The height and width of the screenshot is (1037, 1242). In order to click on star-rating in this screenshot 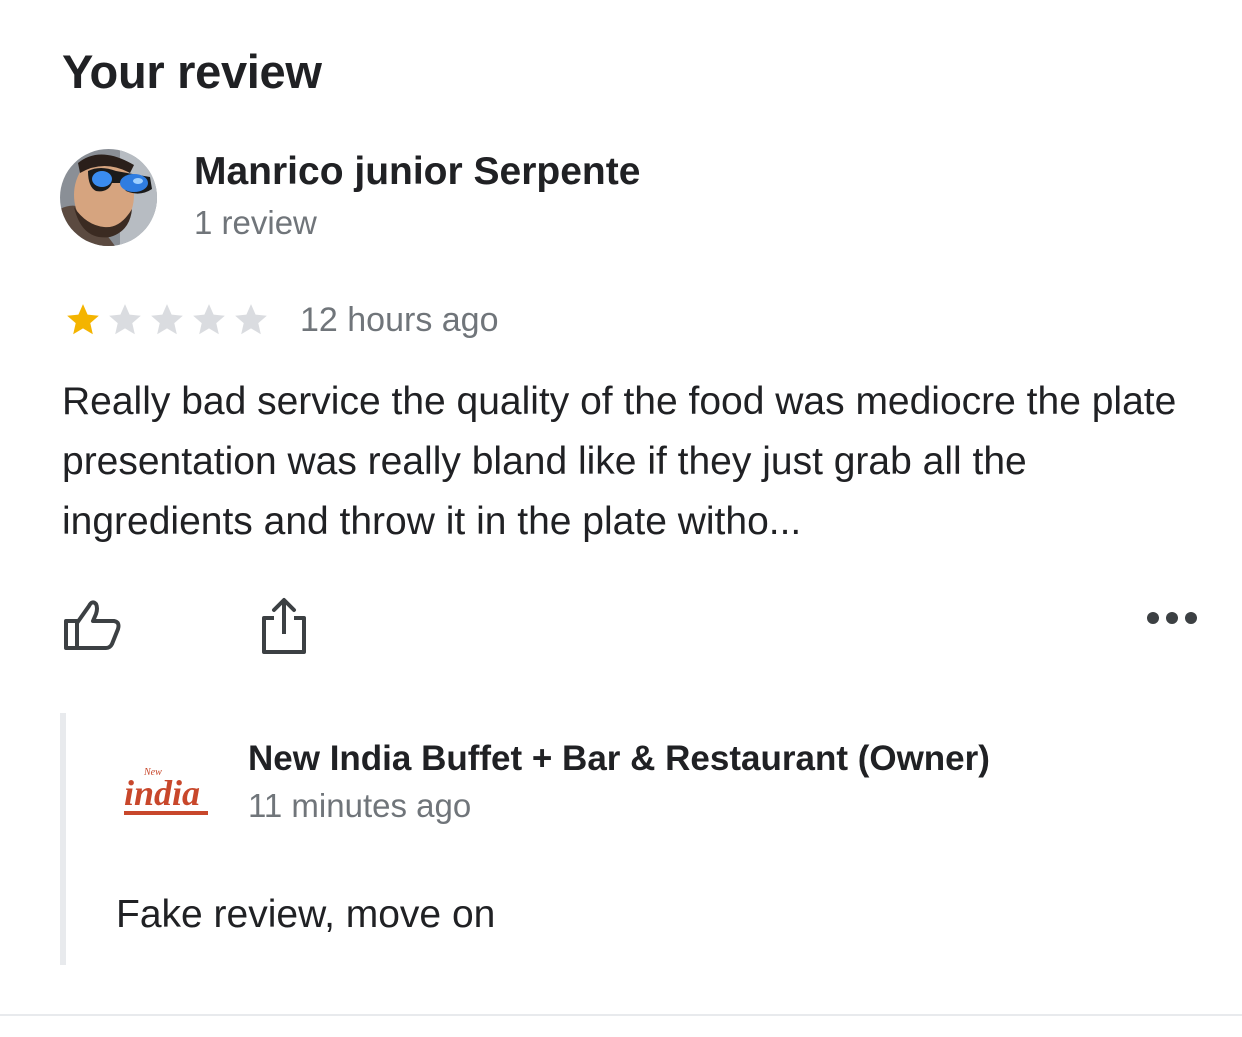, I will do `click(167, 320)`.